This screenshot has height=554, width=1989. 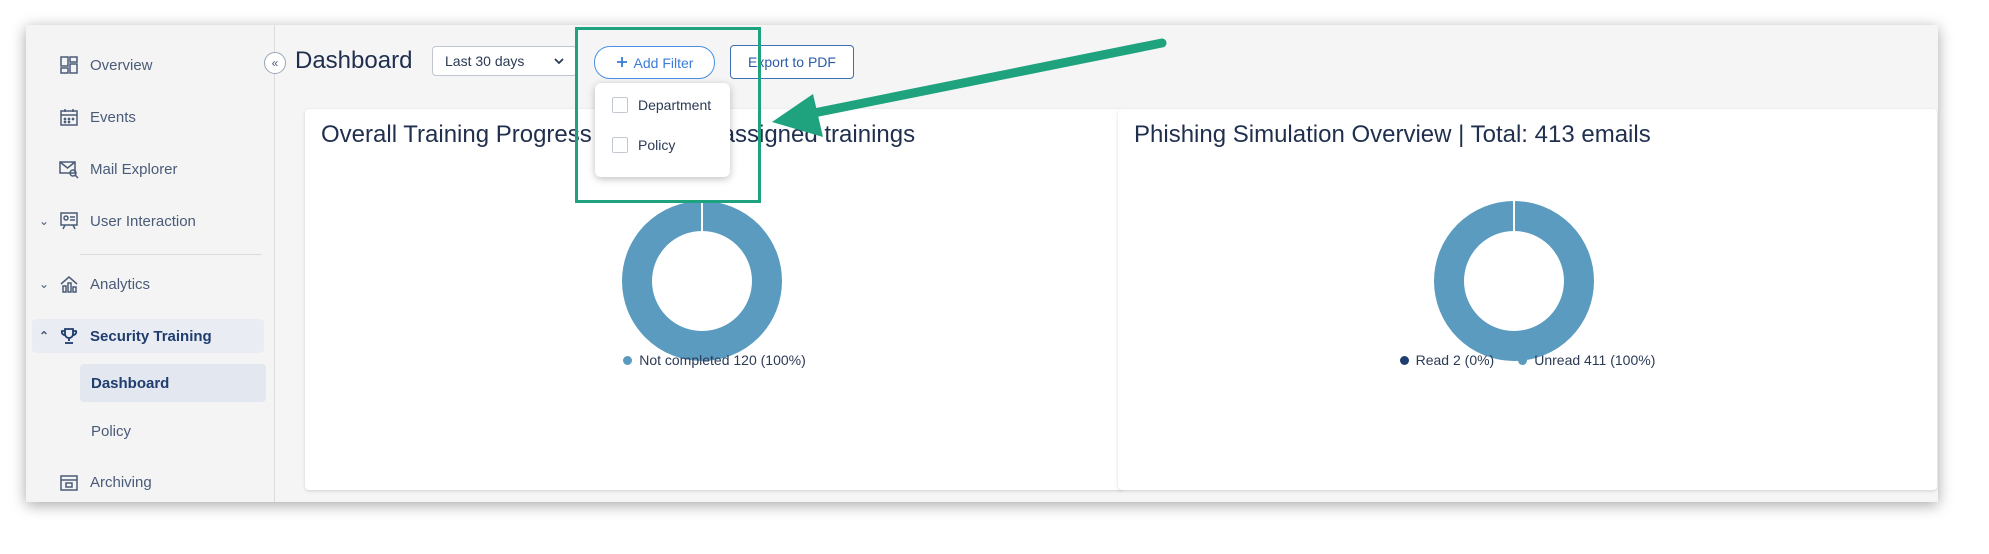 I want to click on sidebar-item-security-training: ⌃ Security Training, so click(x=148, y=336).